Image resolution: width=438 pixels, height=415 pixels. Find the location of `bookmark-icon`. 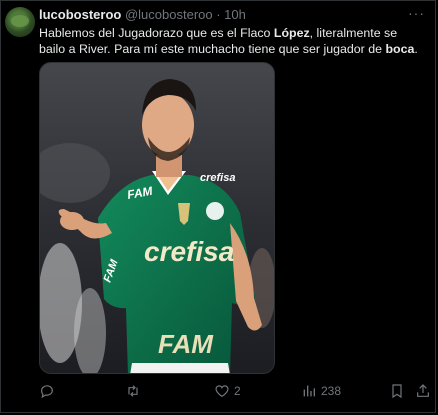

bookmark-icon is located at coordinates (397, 391).